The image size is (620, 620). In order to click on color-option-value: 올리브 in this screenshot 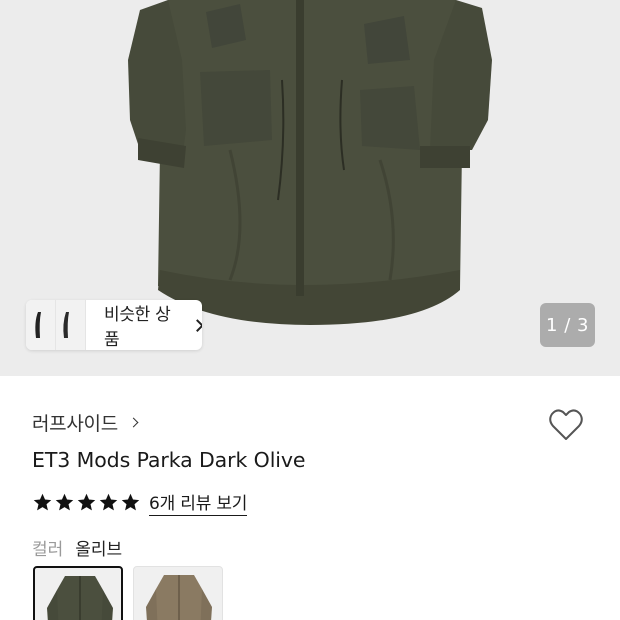, I will do `click(99, 550)`.